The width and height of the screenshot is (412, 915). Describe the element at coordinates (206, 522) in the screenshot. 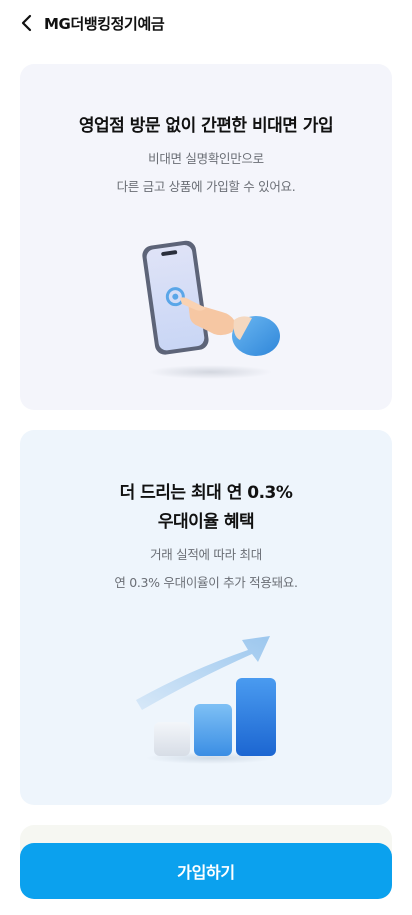

I see `card-title-line: 우대이율 혜택` at that location.